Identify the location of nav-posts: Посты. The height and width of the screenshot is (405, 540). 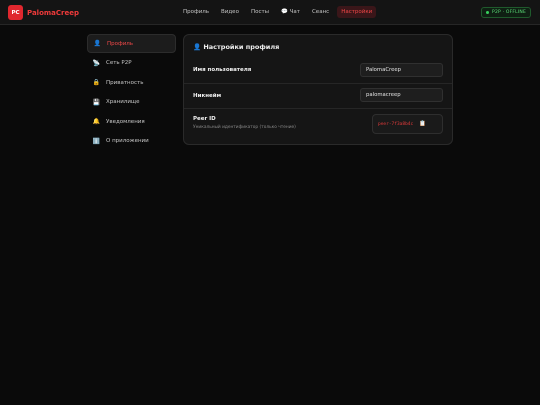
(260, 12).